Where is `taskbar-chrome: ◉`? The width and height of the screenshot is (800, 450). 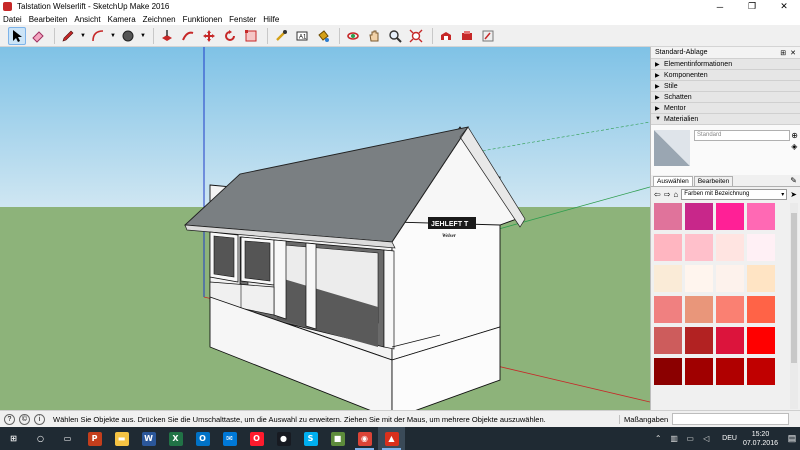
taskbar-chrome: ◉ is located at coordinates (364, 438).